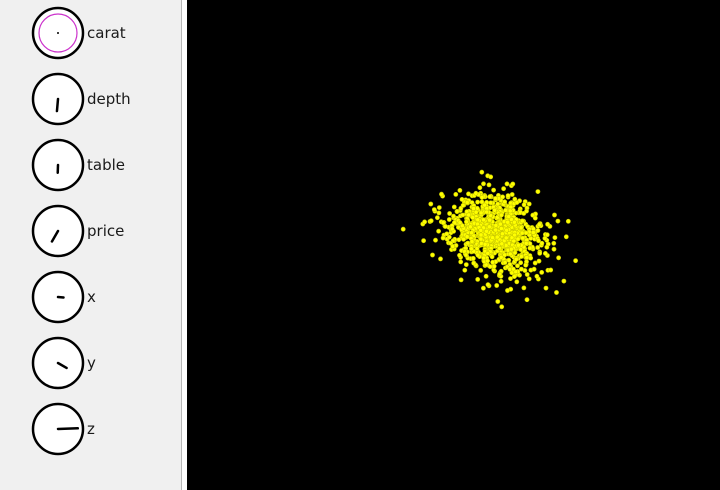 Image resolution: width=720 pixels, height=490 pixels. What do you see at coordinates (91, 297) in the screenshot?
I see `variable-label-x: x` at bounding box center [91, 297].